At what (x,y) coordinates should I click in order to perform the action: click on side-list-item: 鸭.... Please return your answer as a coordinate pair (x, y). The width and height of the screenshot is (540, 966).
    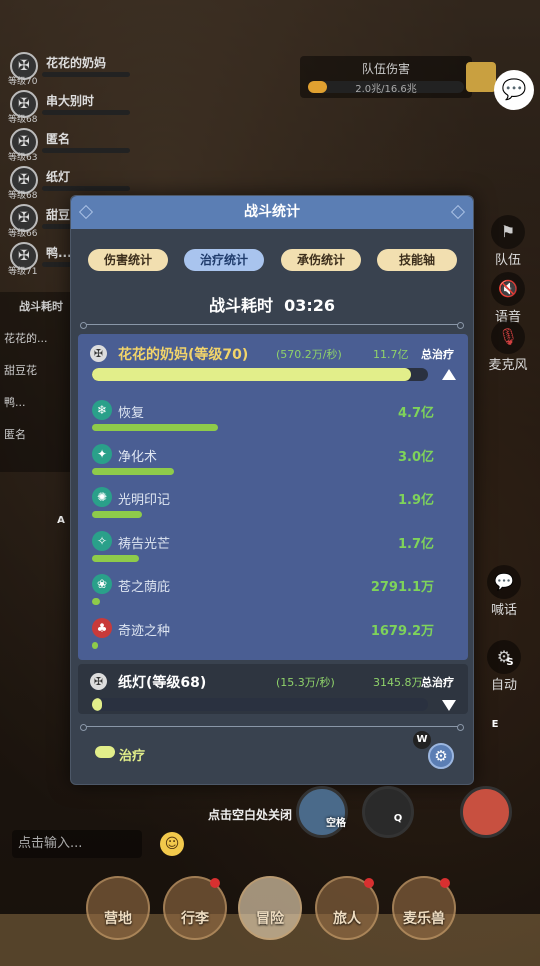
    Looking at the image, I should click on (15, 402).